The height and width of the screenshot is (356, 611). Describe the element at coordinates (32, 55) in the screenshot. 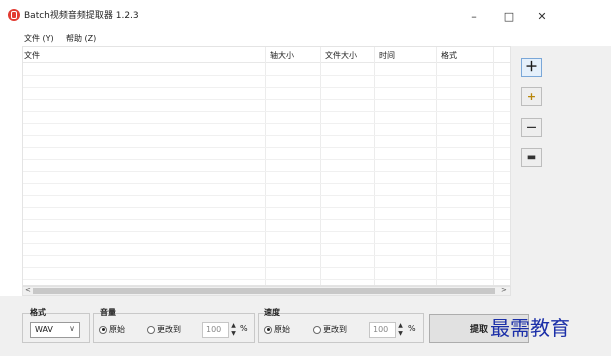

I see `column-file: 文件` at that location.